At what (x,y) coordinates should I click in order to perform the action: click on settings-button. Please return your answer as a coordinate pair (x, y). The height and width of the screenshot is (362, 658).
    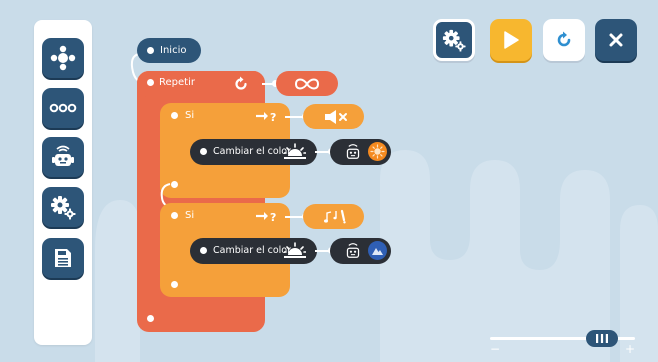
    Looking at the image, I should click on (454, 40).